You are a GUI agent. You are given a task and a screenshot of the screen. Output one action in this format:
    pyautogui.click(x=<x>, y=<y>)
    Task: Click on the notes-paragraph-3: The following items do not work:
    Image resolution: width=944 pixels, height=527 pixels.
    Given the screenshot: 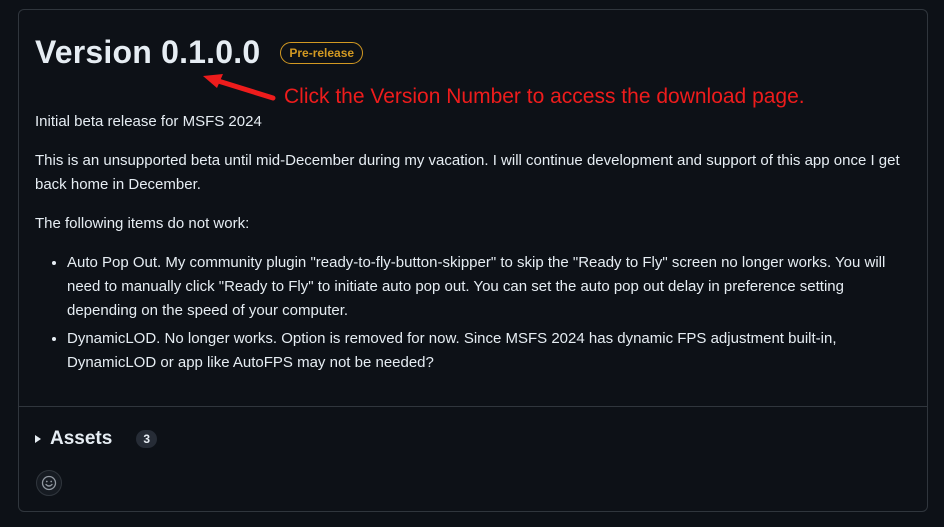 What is the action you would take?
    pyautogui.click(x=142, y=223)
    